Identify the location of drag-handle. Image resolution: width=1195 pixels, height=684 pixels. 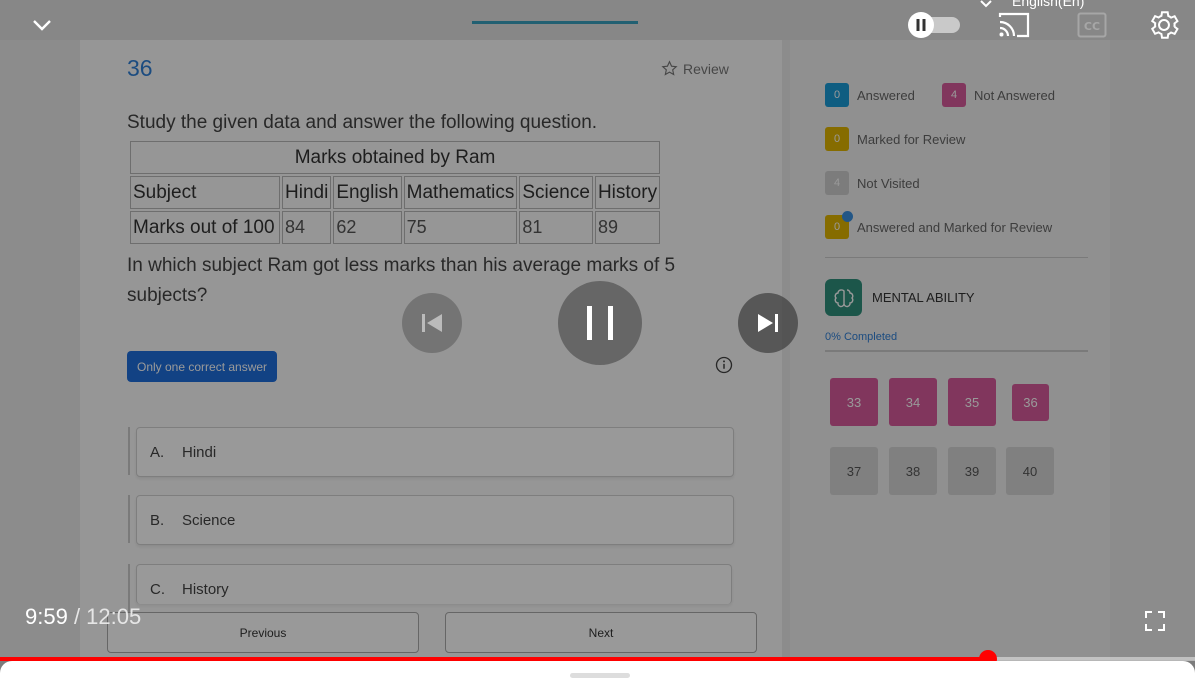
(600, 675).